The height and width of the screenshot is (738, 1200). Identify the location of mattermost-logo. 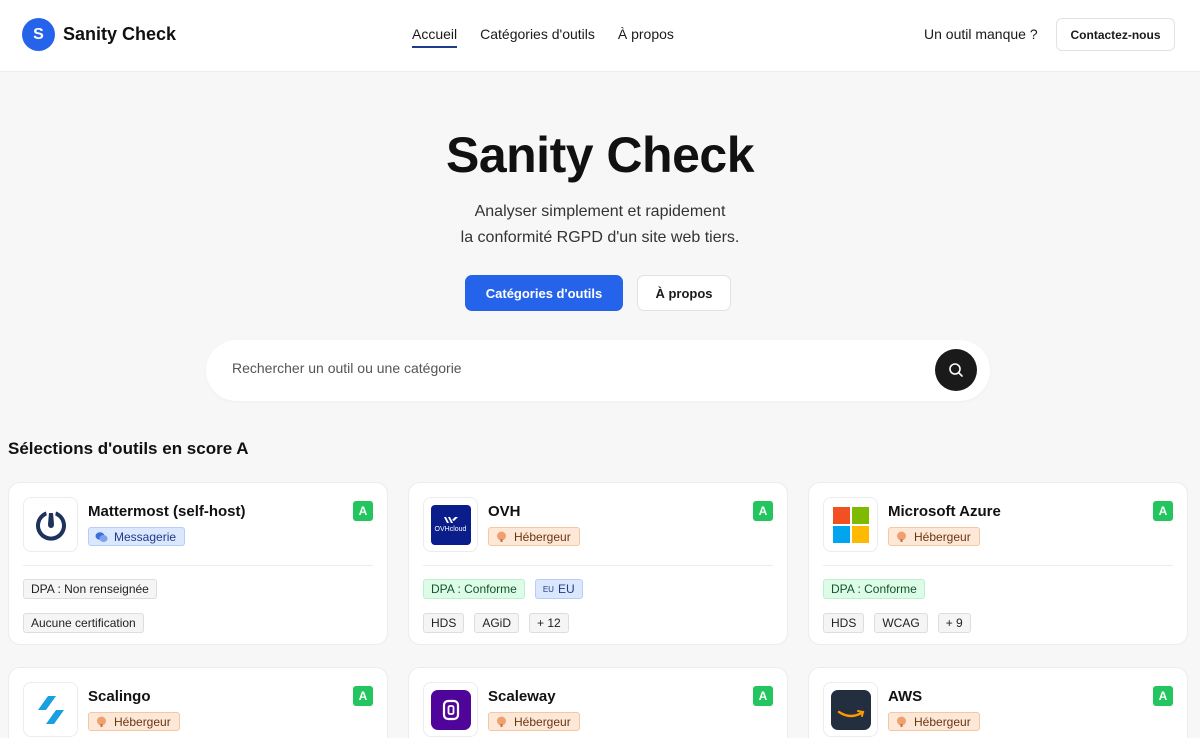
(50, 524).